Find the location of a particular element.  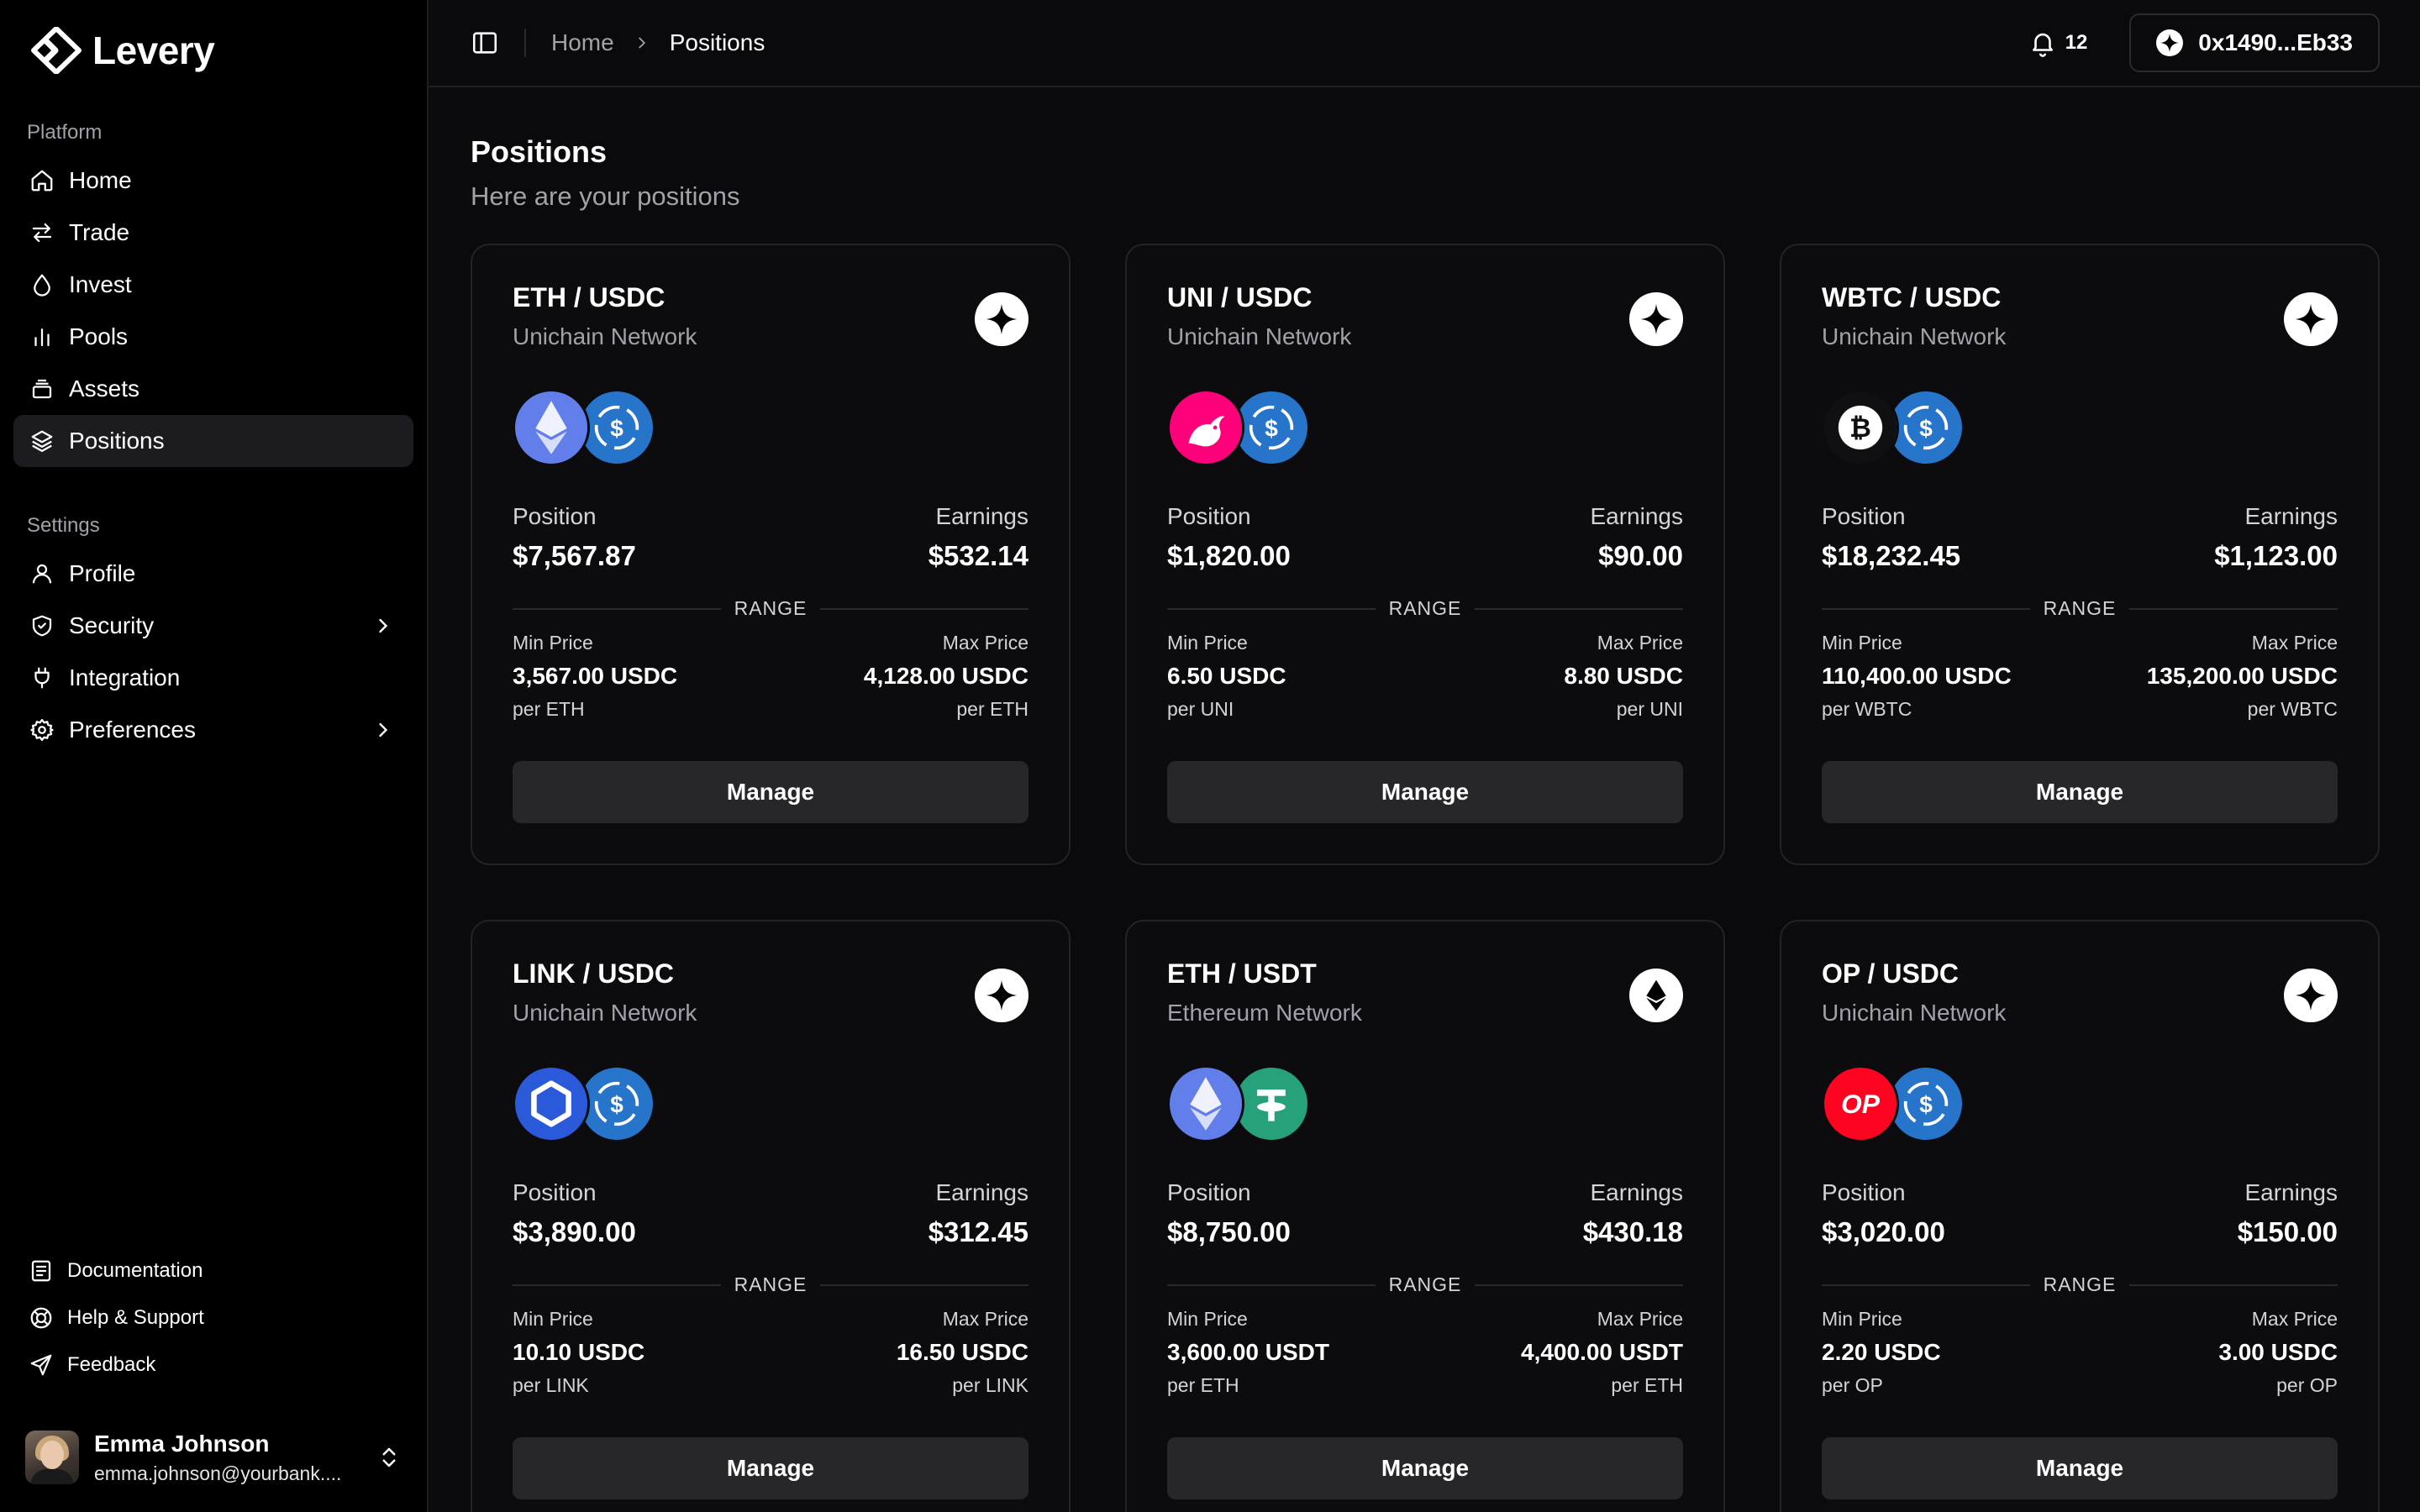

sidebar-item-integration: Integration is located at coordinates (213, 678).